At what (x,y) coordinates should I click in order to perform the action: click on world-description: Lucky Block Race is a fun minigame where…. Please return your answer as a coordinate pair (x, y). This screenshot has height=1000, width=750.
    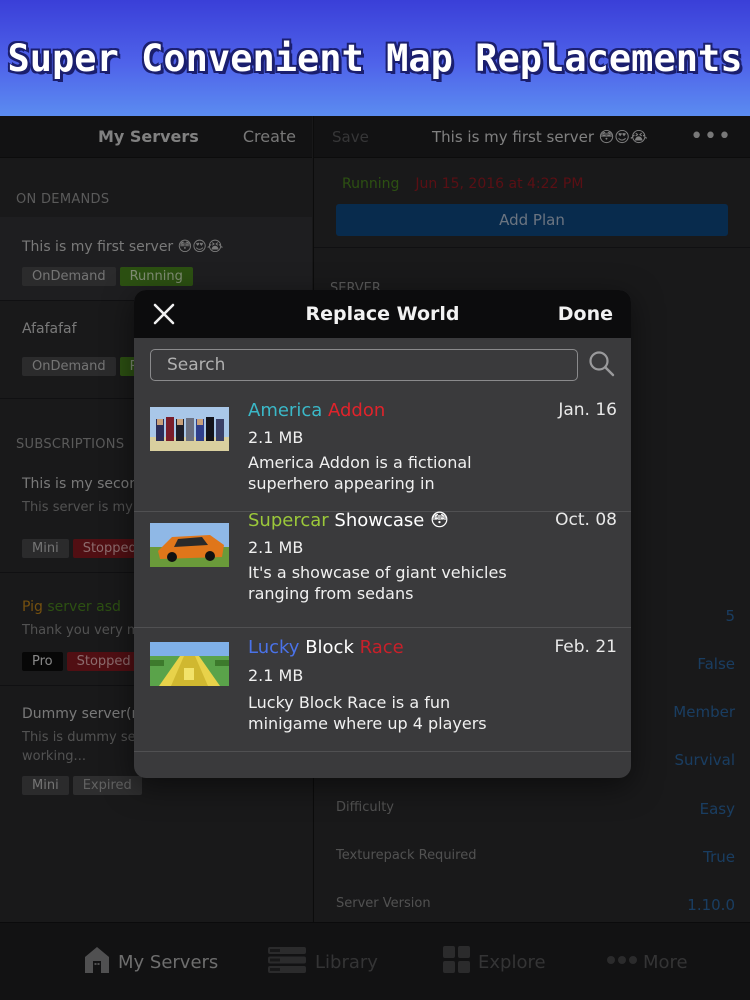
    Looking at the image, I should click on (367, 713).